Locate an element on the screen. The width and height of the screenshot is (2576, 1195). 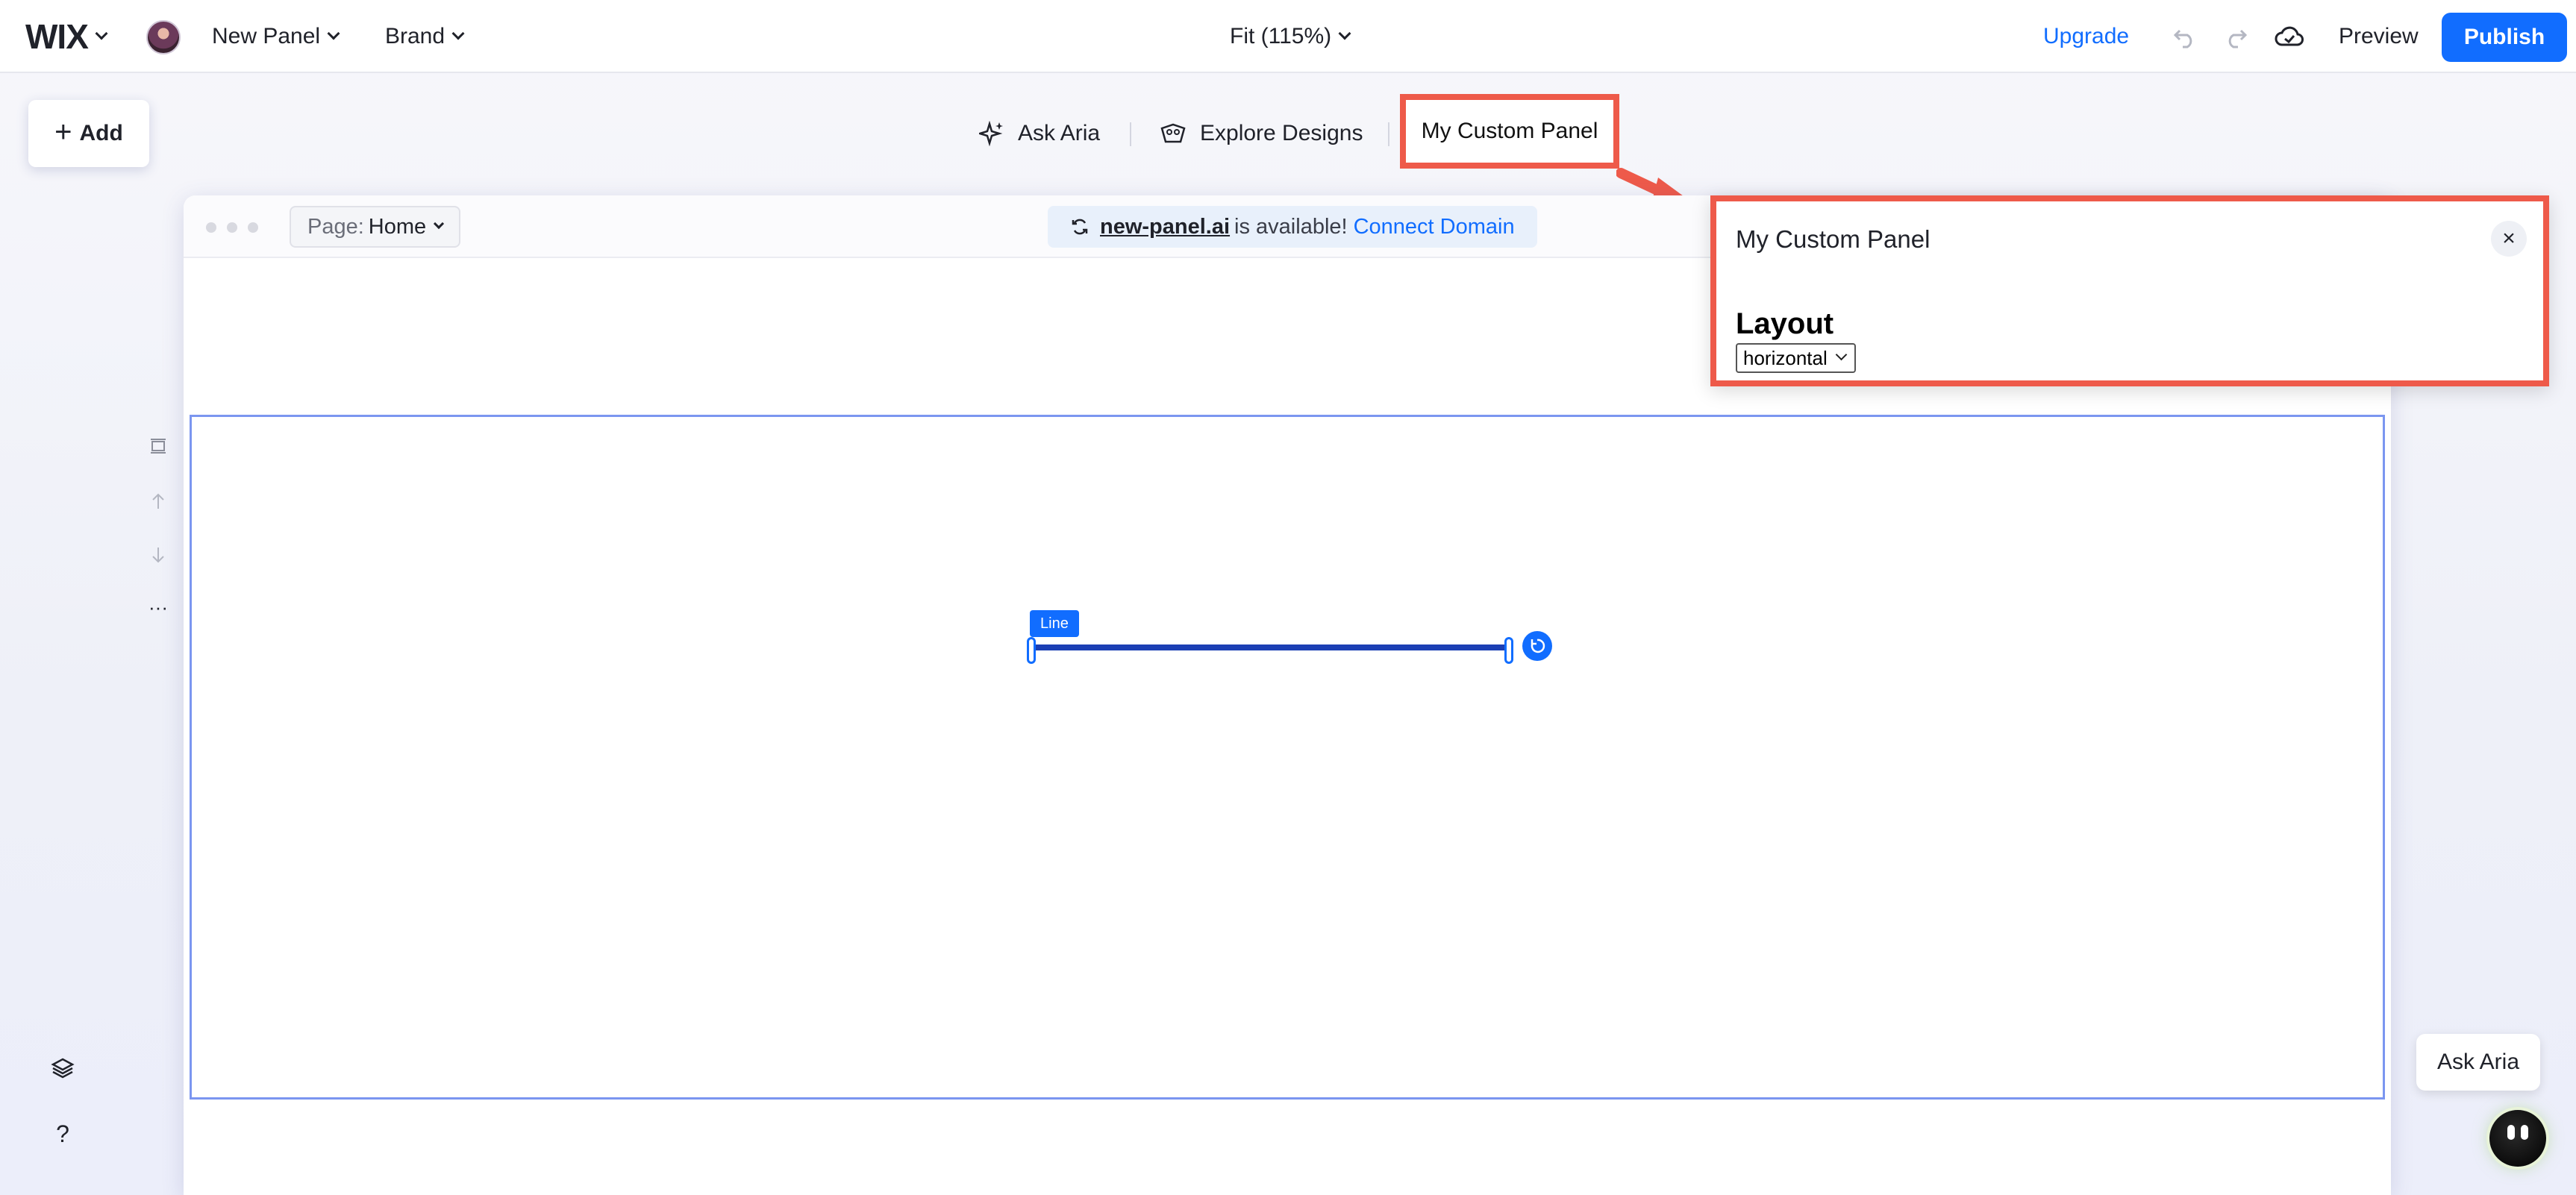
window-dots is located at coordinates (232, 227).